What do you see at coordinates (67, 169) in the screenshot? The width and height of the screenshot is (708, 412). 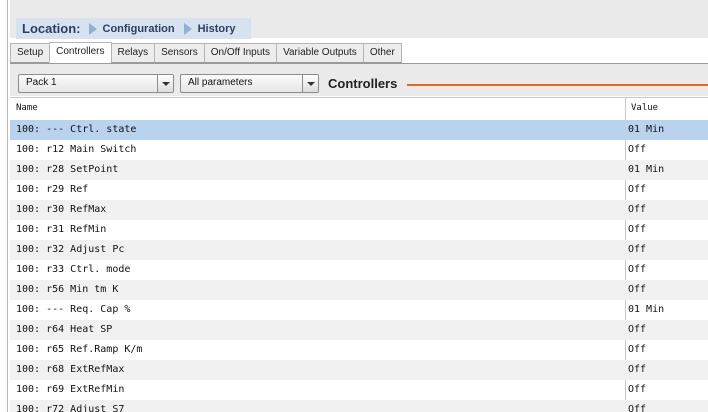 I see `parameter-name: 100: r28 SetPoint` at bounding box center [67, 169].